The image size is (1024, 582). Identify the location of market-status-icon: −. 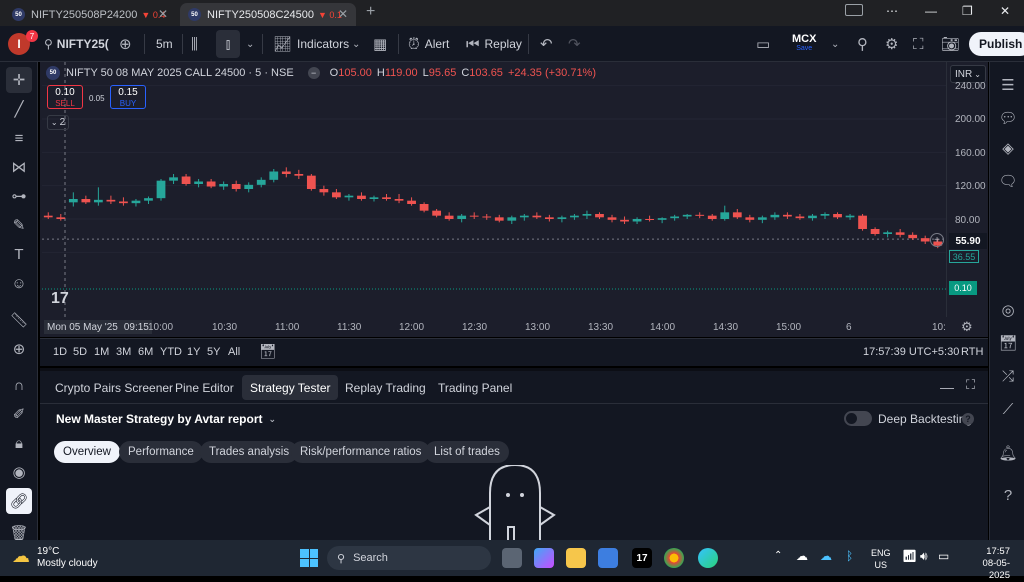
(313, 73).